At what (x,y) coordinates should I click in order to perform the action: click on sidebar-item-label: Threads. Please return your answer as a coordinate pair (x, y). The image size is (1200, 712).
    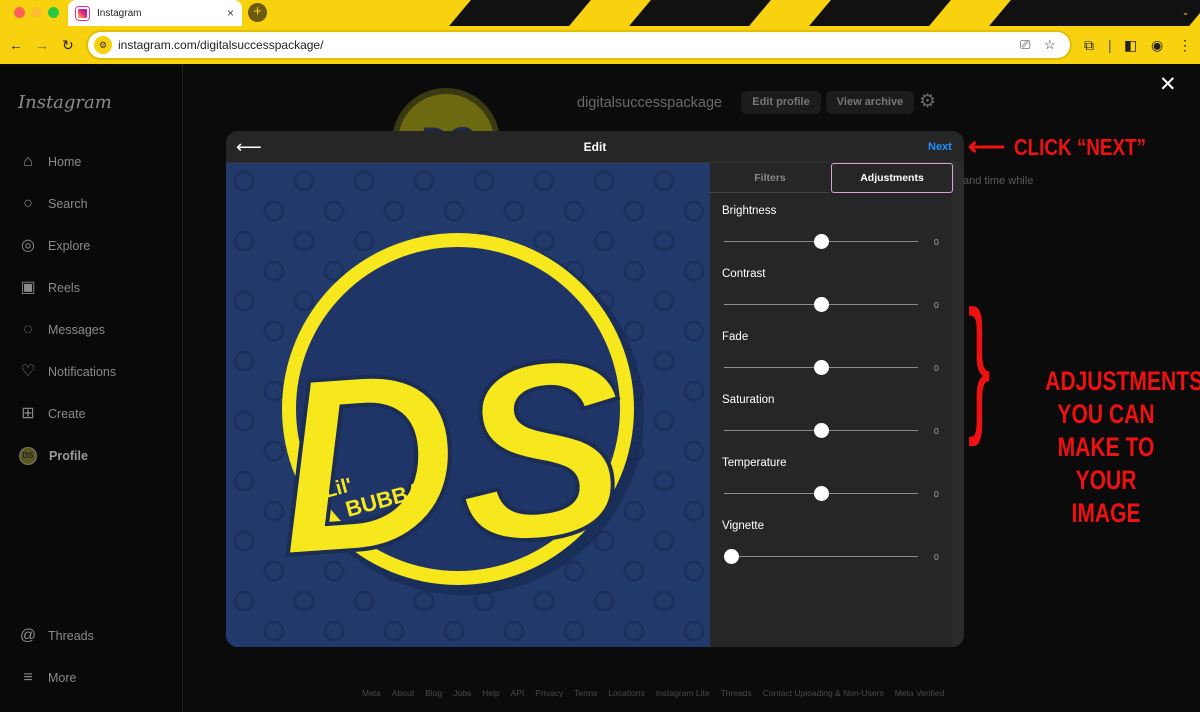
    Looking at the image, I should click on (71, 636).